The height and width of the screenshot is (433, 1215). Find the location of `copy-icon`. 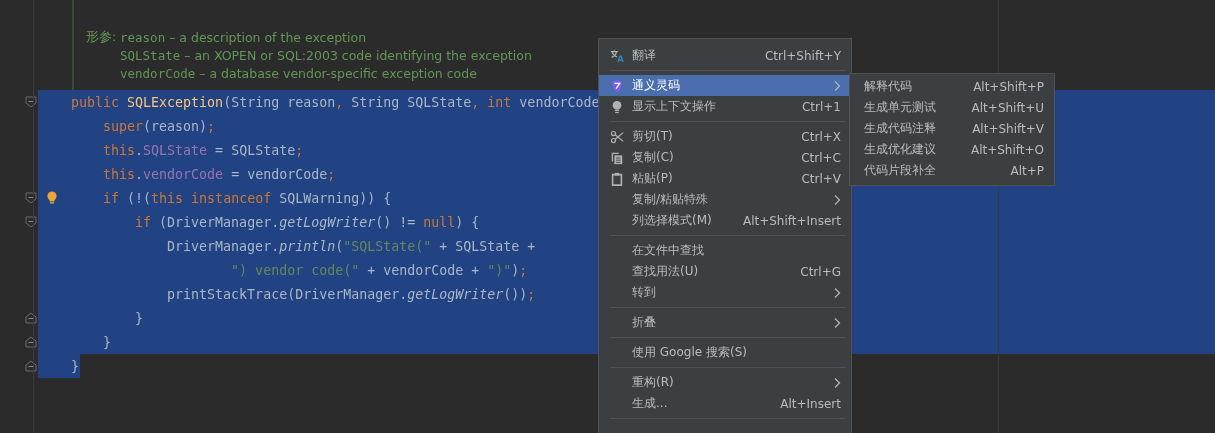

copy-icon is located at coordinates (617, 157).